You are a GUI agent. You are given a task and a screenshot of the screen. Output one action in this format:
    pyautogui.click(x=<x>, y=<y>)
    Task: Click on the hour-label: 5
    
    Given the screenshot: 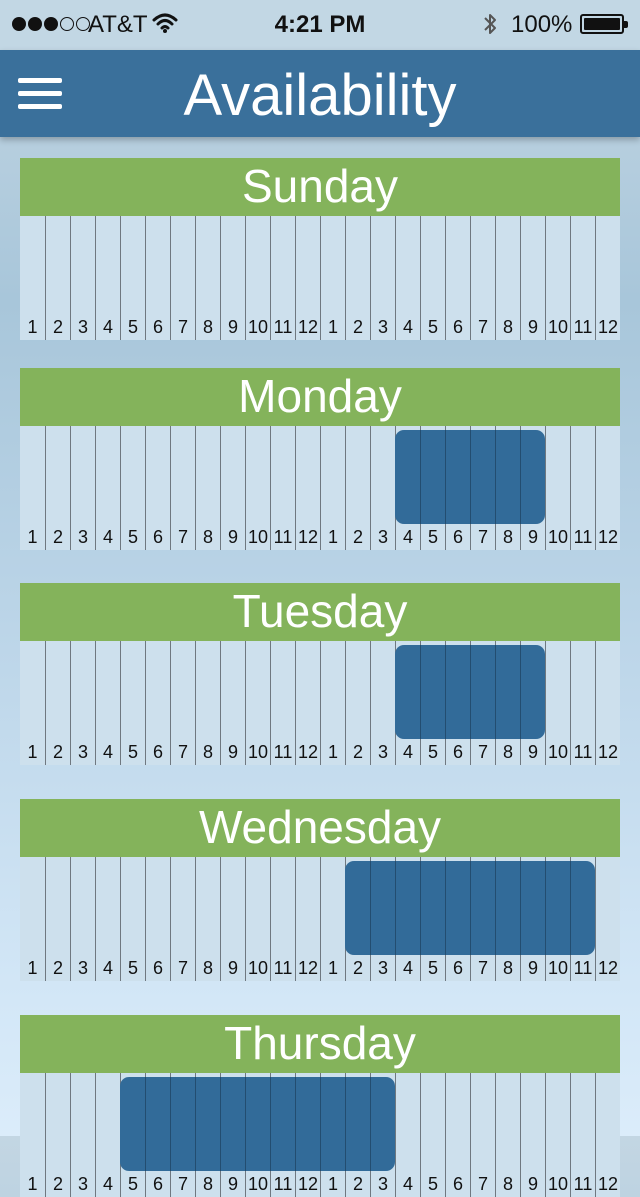 What is the action you would take?
    pyautogui.click(x=132, y=537)
    